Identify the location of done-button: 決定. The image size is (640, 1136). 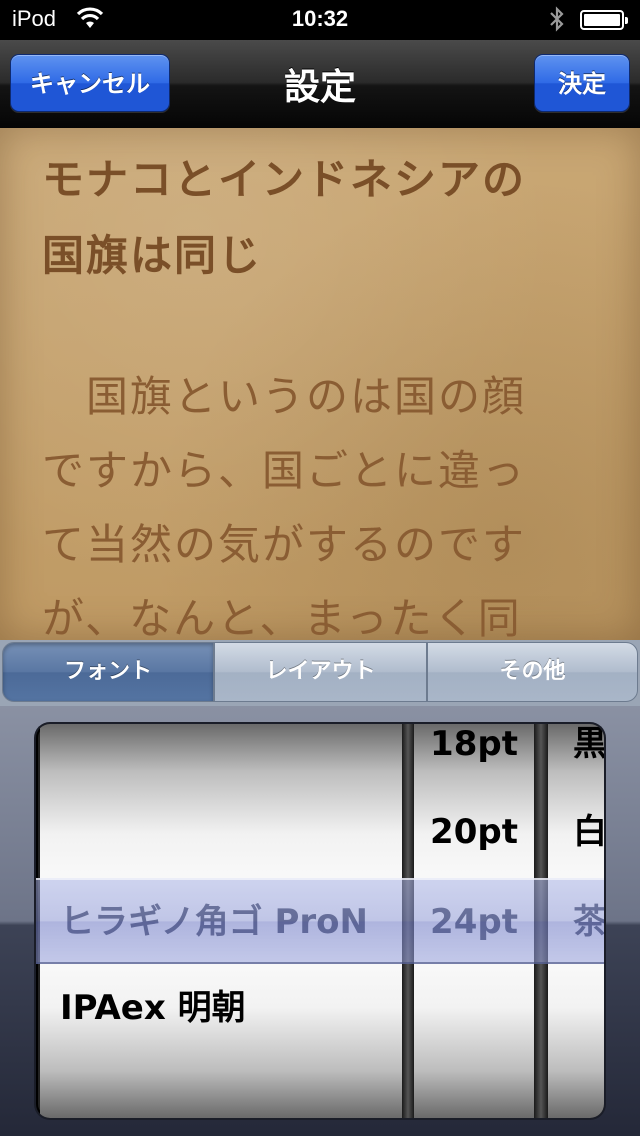
(582, 83).